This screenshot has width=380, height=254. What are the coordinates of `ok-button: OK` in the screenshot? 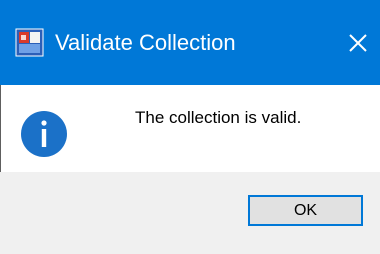 It's located at (305, 210).